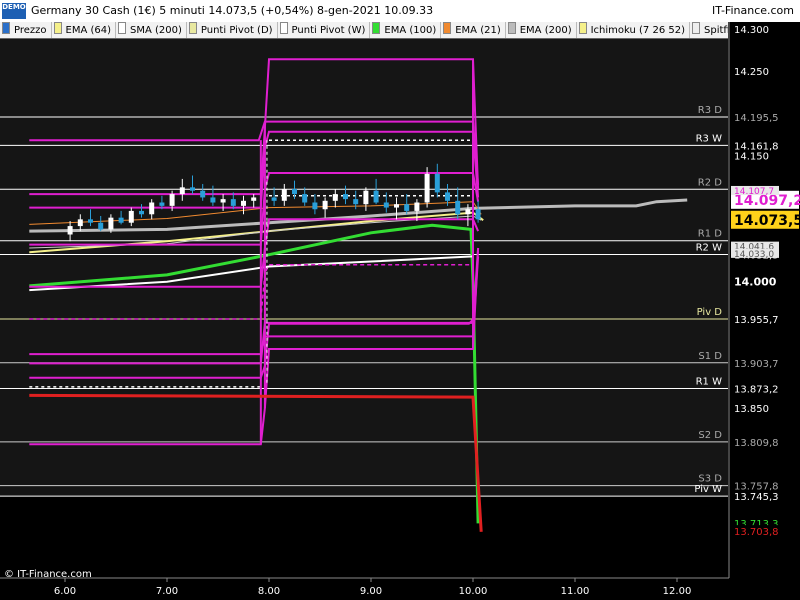 The height and width of the screenshot is (600, 800). I want to click on x-tick-label: 10.00, so click(473, 591).